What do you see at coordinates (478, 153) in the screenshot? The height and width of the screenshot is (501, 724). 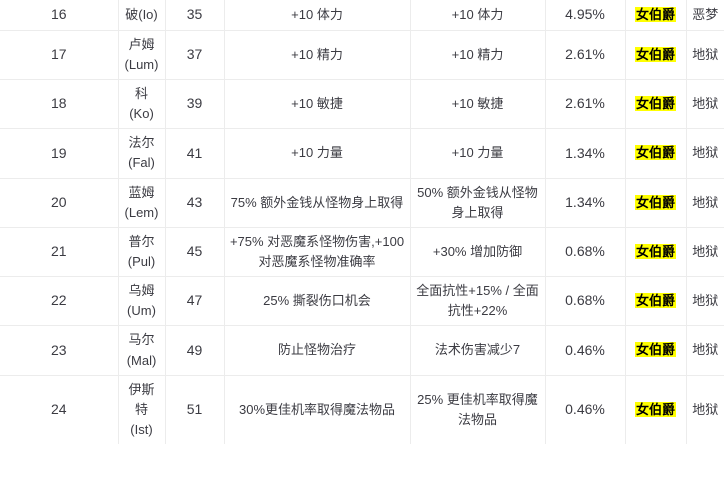 I see `armor-effect-cell: +10 力量` at bounding box center [478, 153].